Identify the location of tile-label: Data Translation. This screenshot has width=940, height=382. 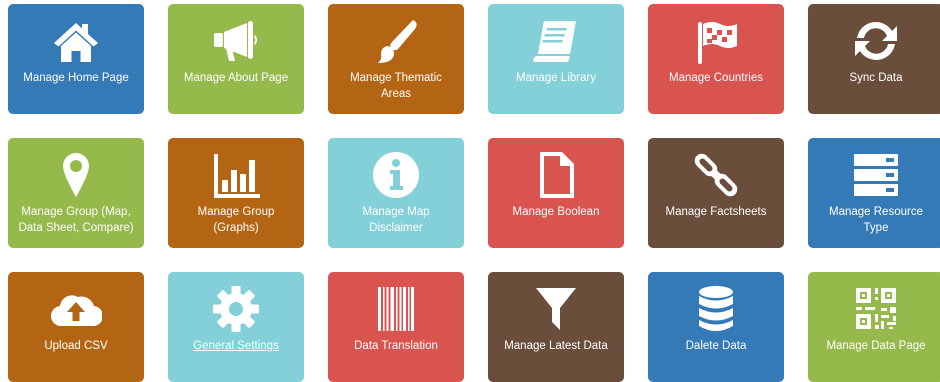
(396, 346).